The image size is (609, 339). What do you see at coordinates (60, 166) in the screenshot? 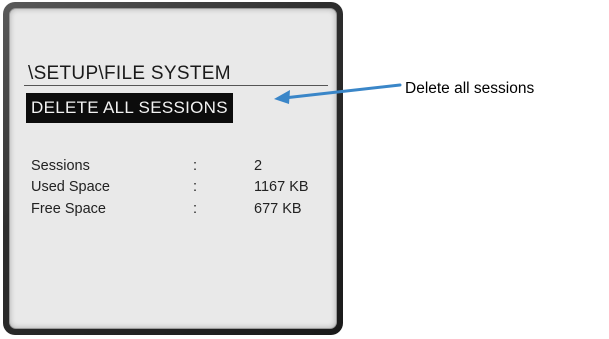
I see `info-label: Sessions` at bounding box center [60, 166].